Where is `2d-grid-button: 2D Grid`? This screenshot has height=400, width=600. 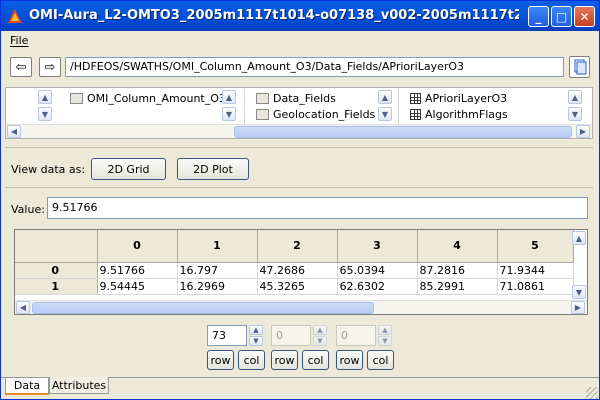
2d-grid-button: 2D Grid is located at coordinates (128, 169).